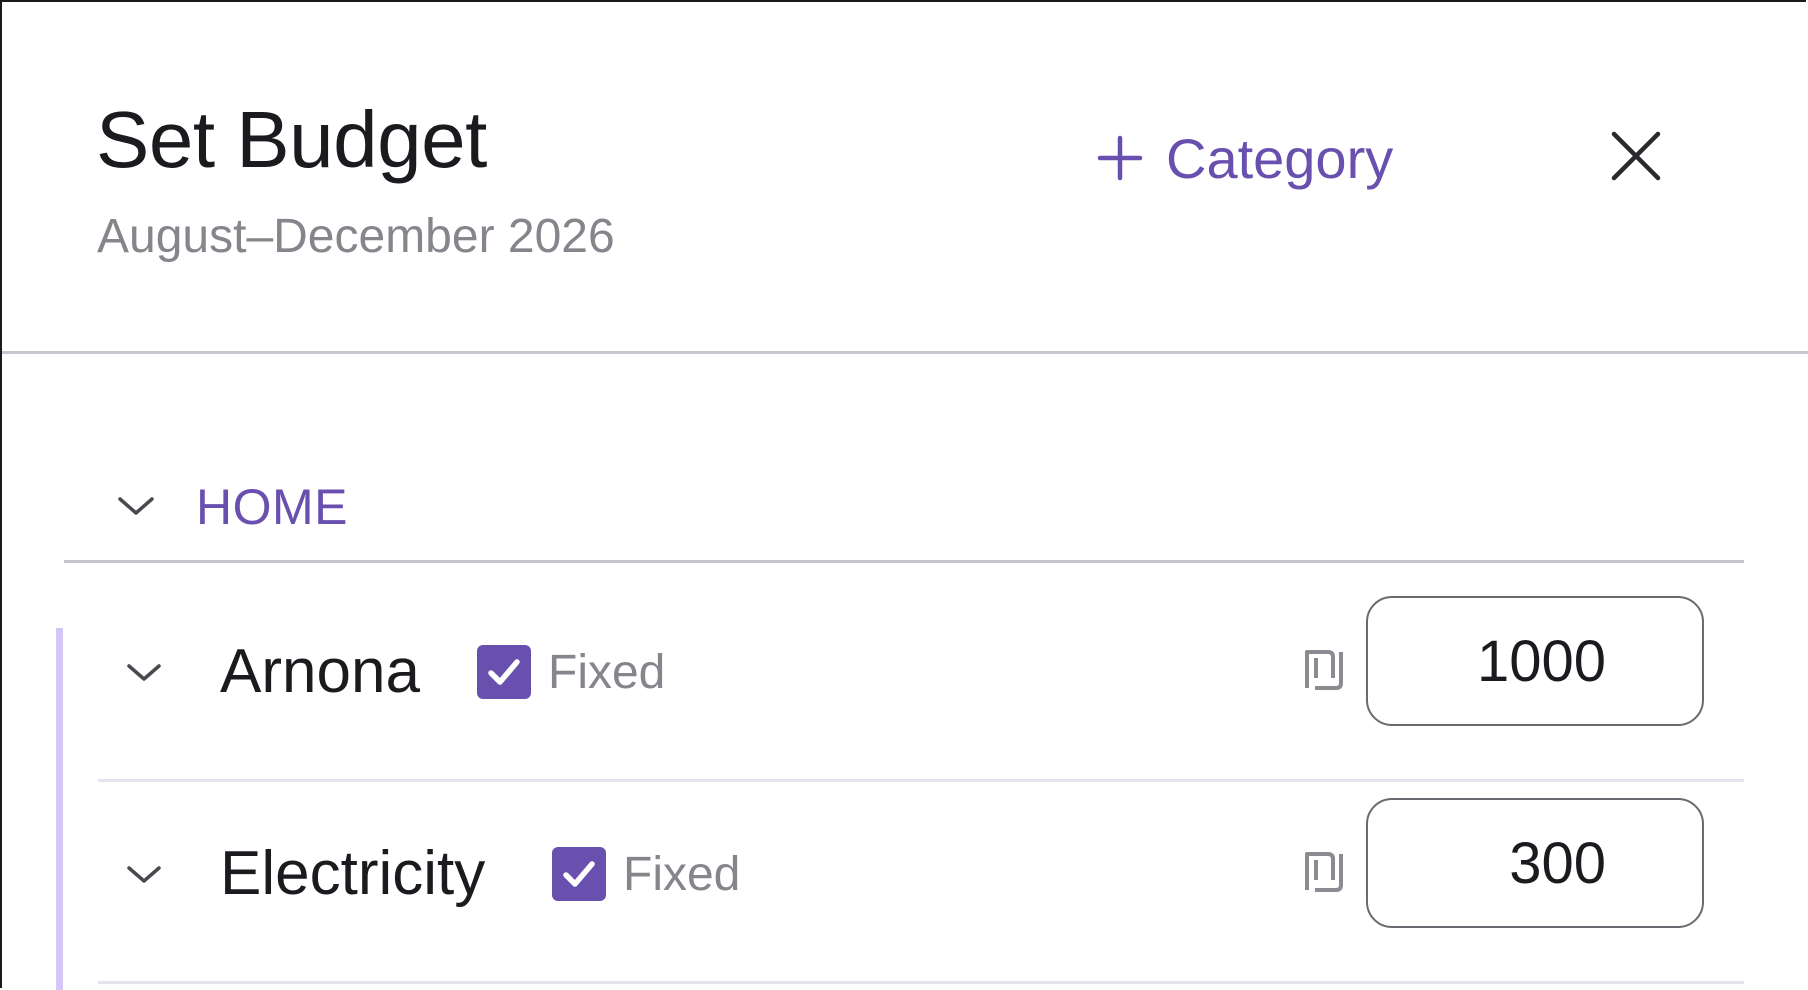  Describe the element at coordinates (353, 873) in the screenshot. I see `category-name: Electricity` at that location.